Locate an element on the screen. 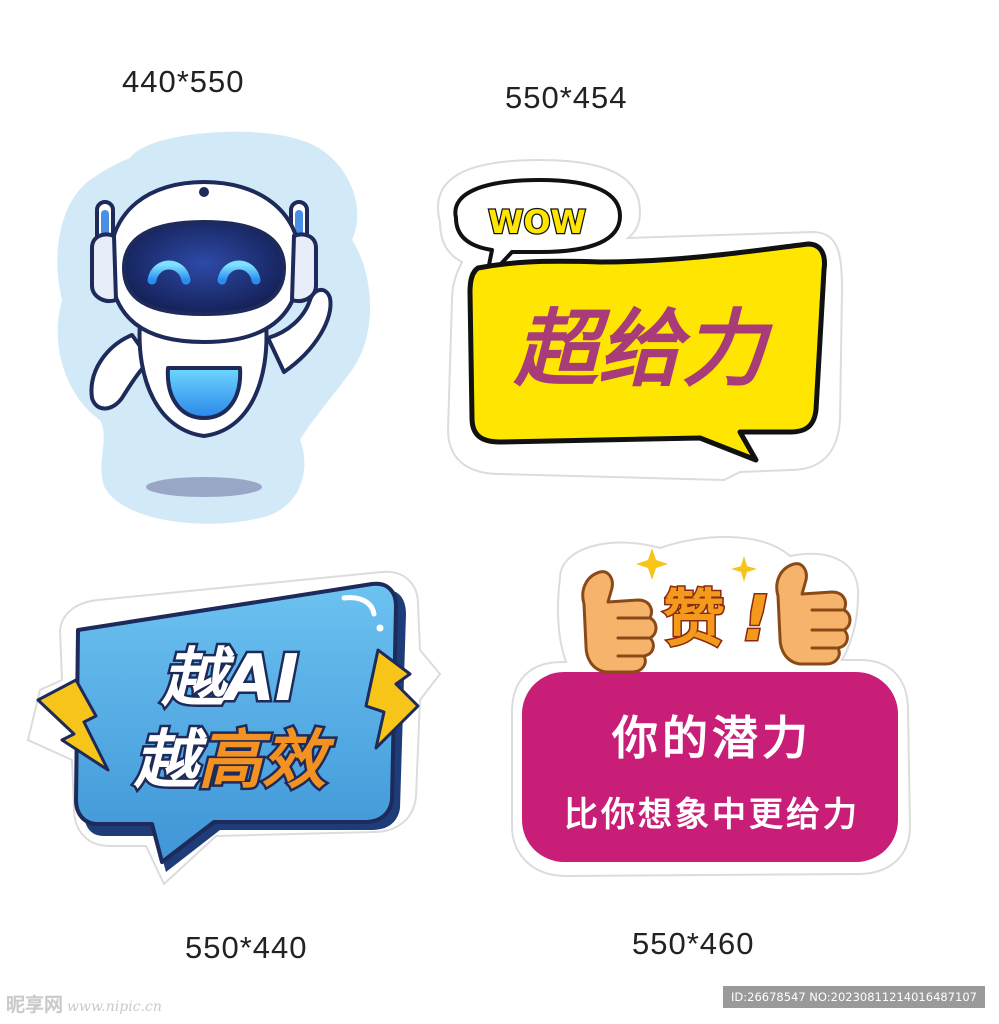 The image size is (999, 1024). wow-sticker: WOW 超给力 is located at coordinates (640, 320).